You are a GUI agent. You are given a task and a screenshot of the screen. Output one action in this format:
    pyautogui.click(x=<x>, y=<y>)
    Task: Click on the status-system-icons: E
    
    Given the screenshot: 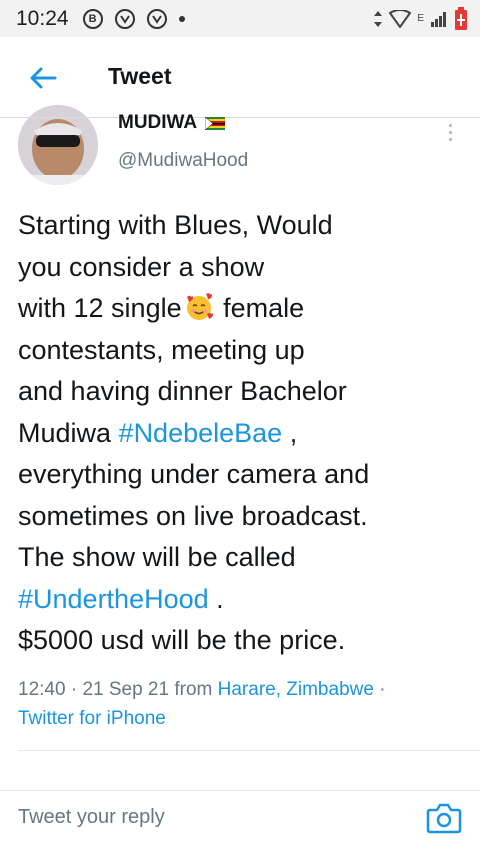 What is the action you would take?
    pyautogui.click(x=420, y=18)
    